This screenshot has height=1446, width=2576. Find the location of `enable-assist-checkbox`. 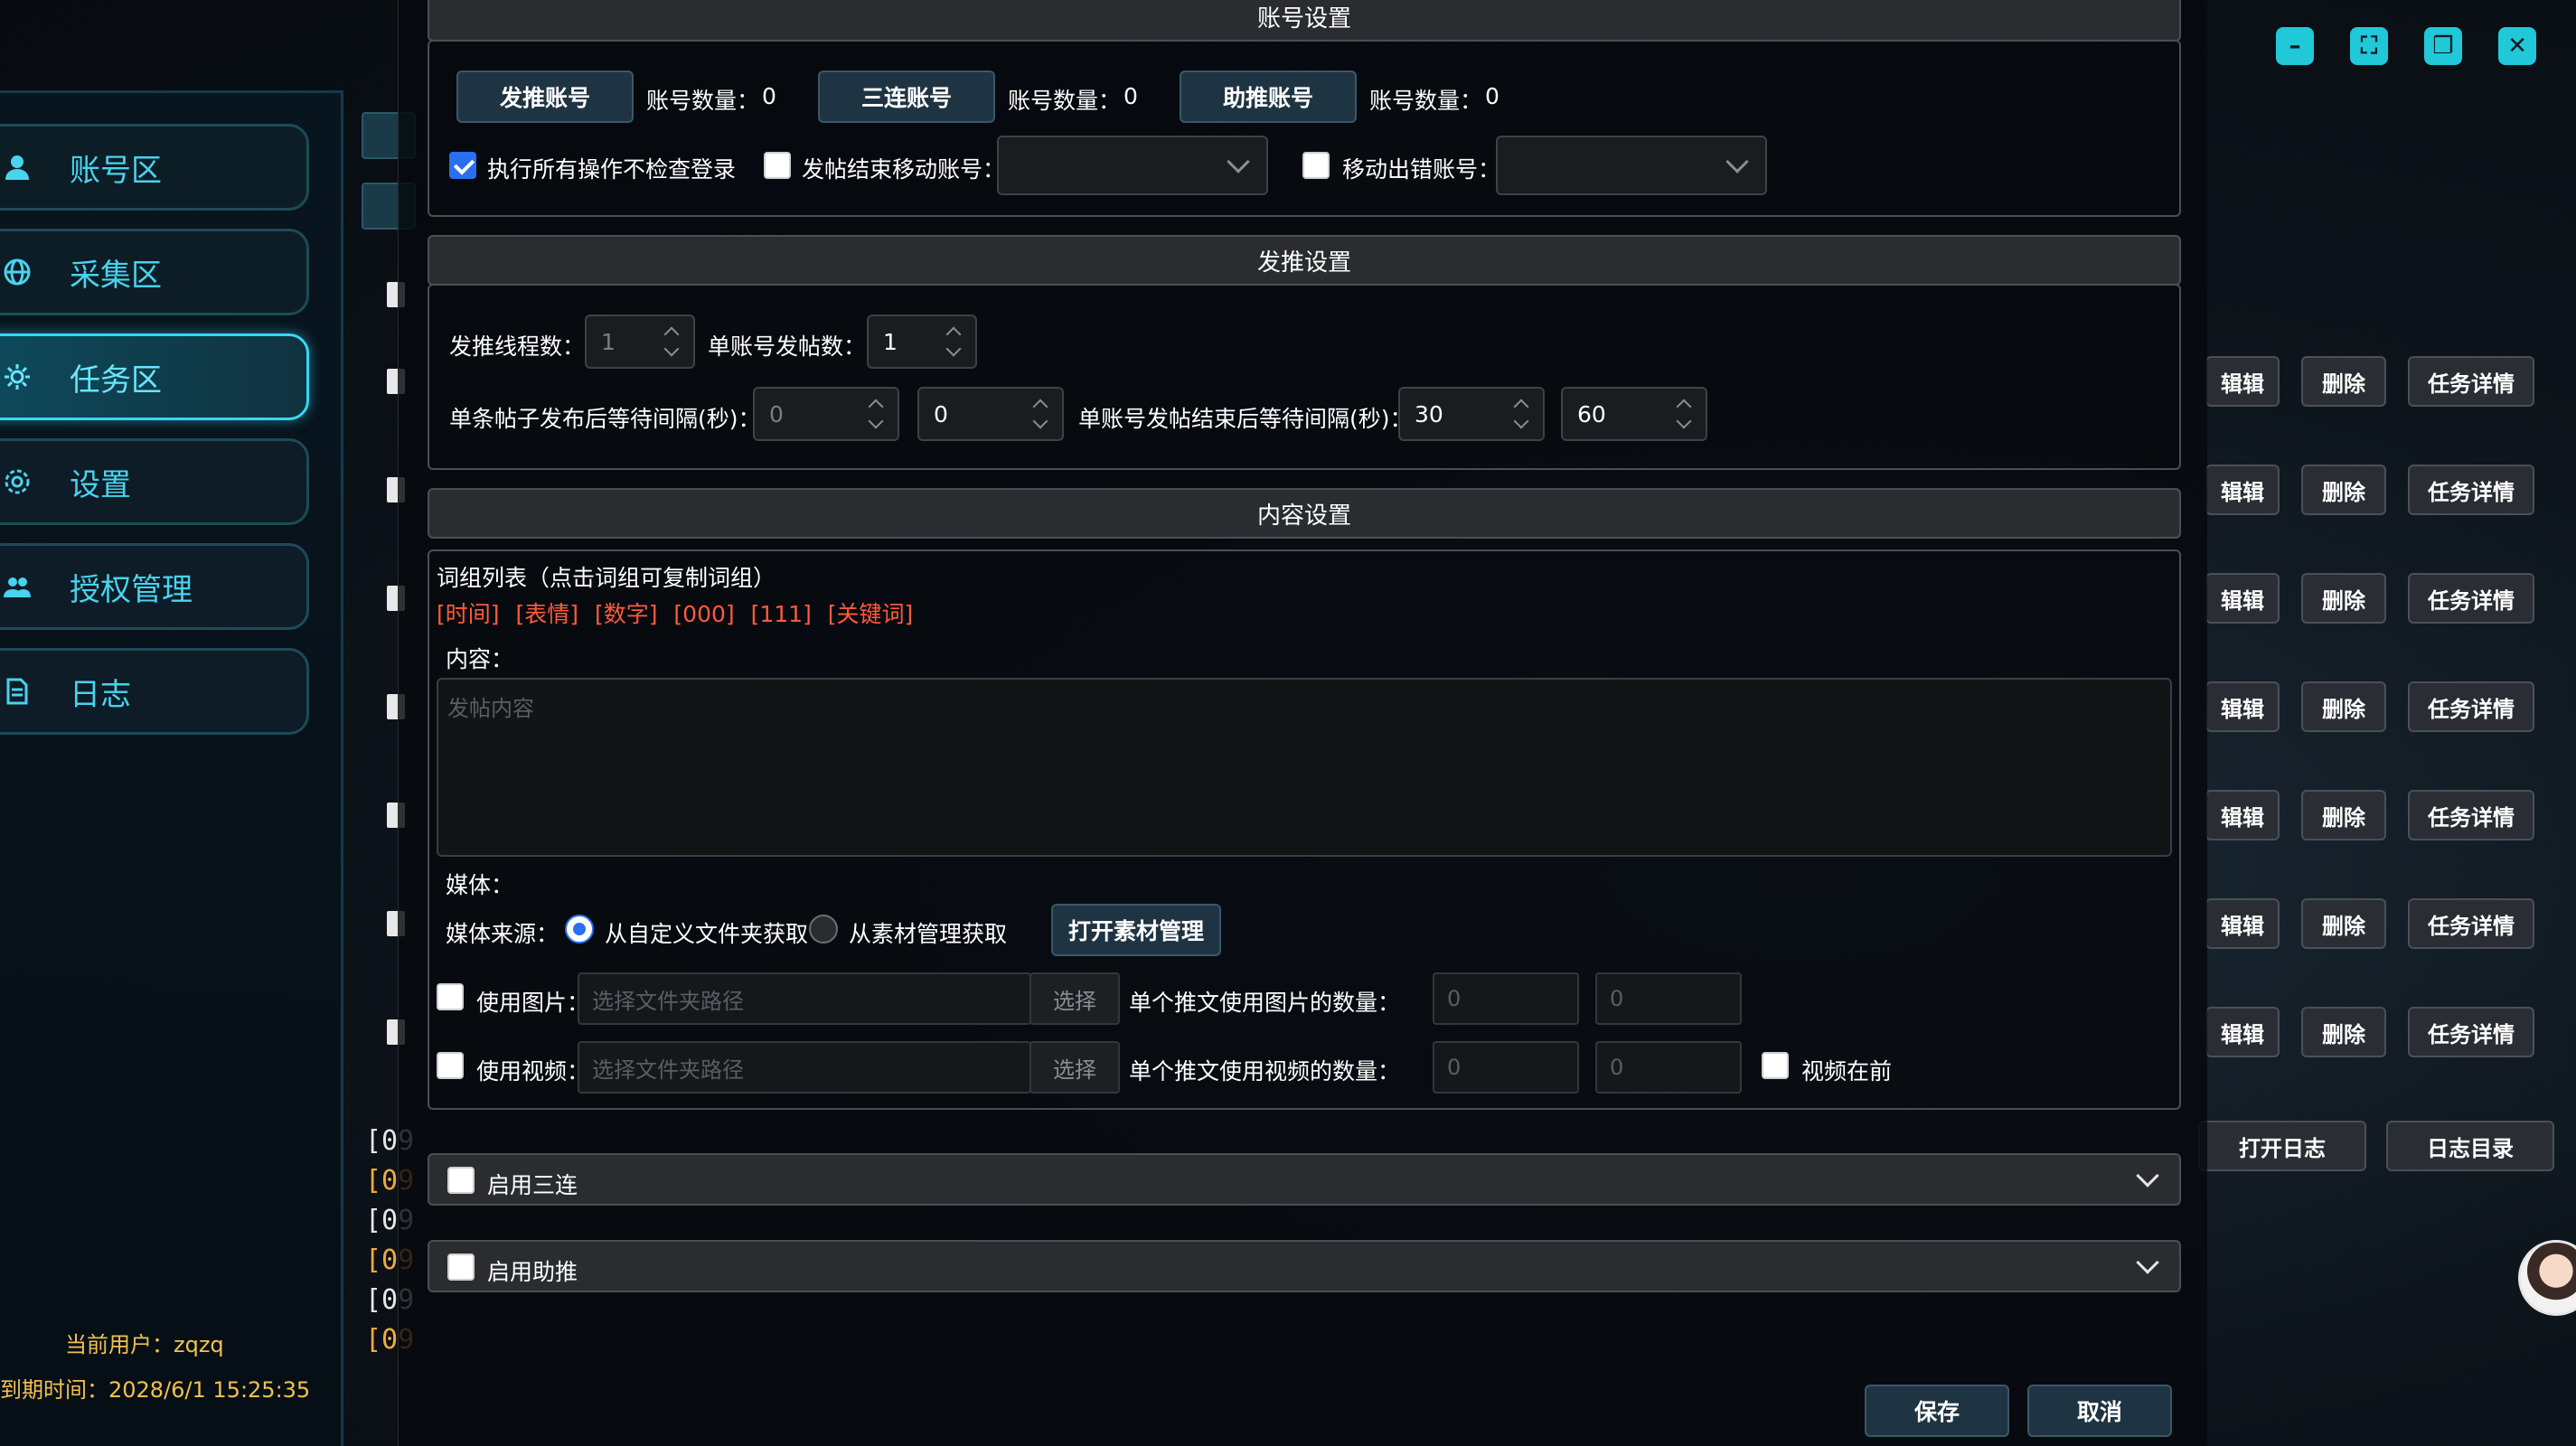

enable-assist-checkbox is located at coordinates (461, 1268).